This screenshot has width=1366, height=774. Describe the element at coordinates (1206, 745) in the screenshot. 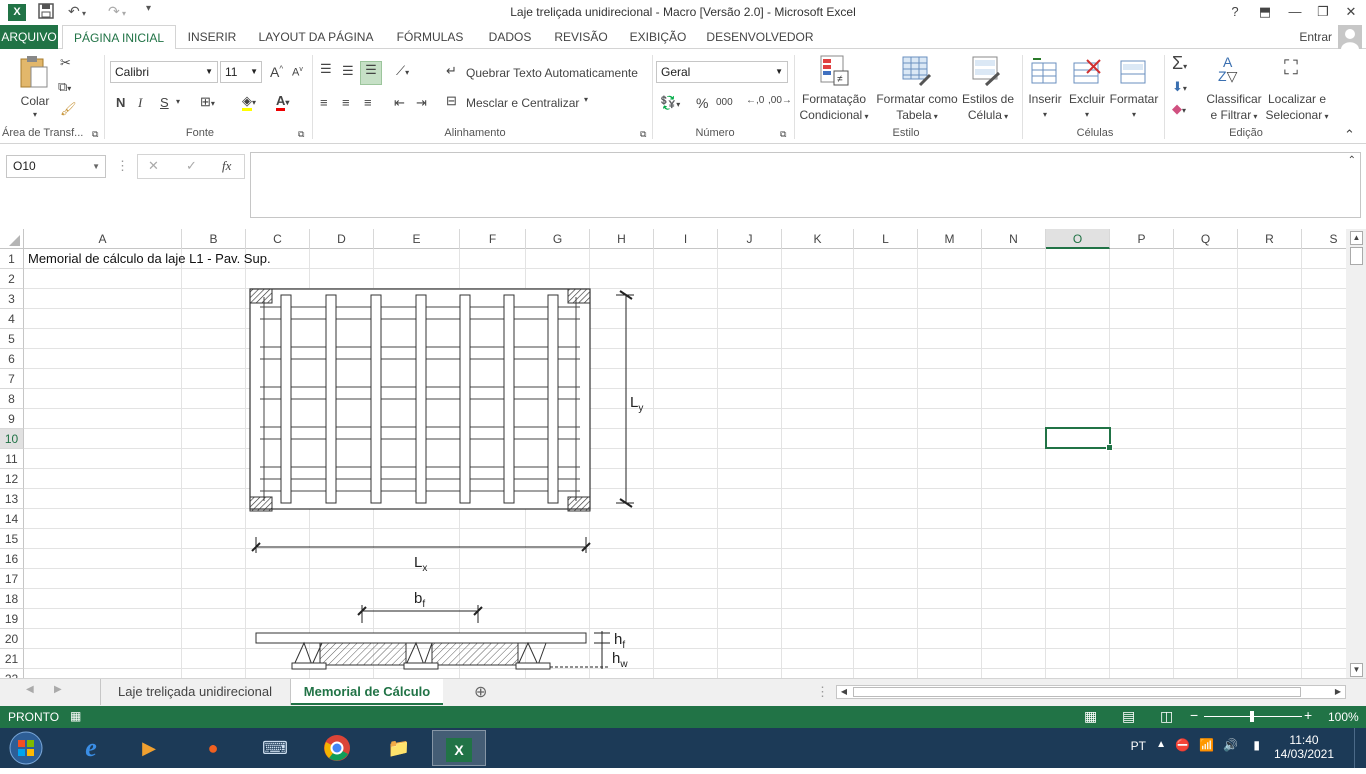

I see `network-icon: 📶` at that location.